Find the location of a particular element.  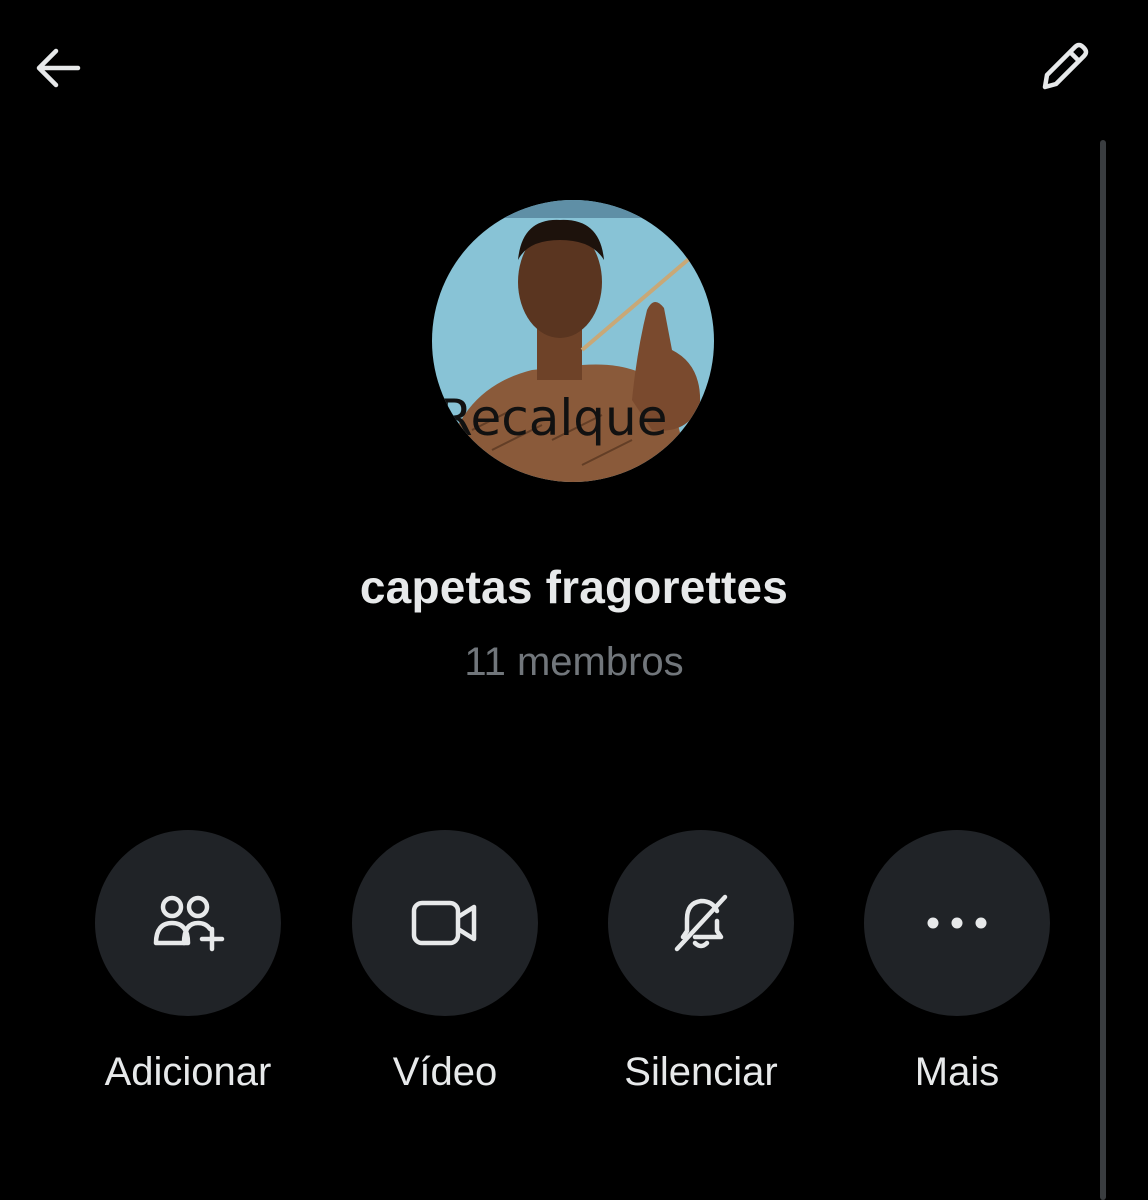

edit-button is located at coordinates (1064, 66).